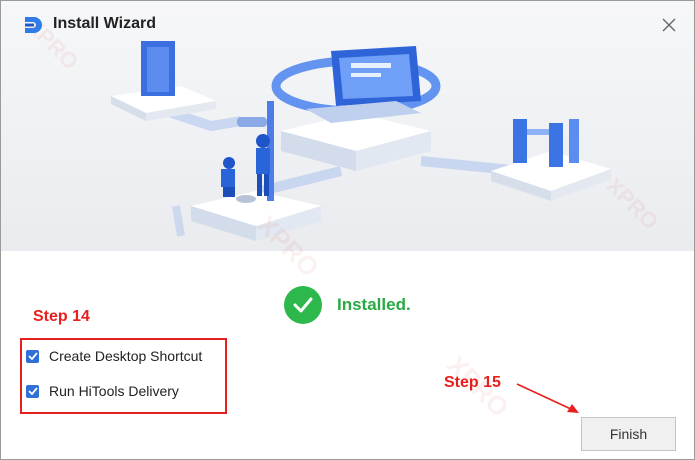  I want to click on step-14-annotation: Step 14, so click(61, 316).